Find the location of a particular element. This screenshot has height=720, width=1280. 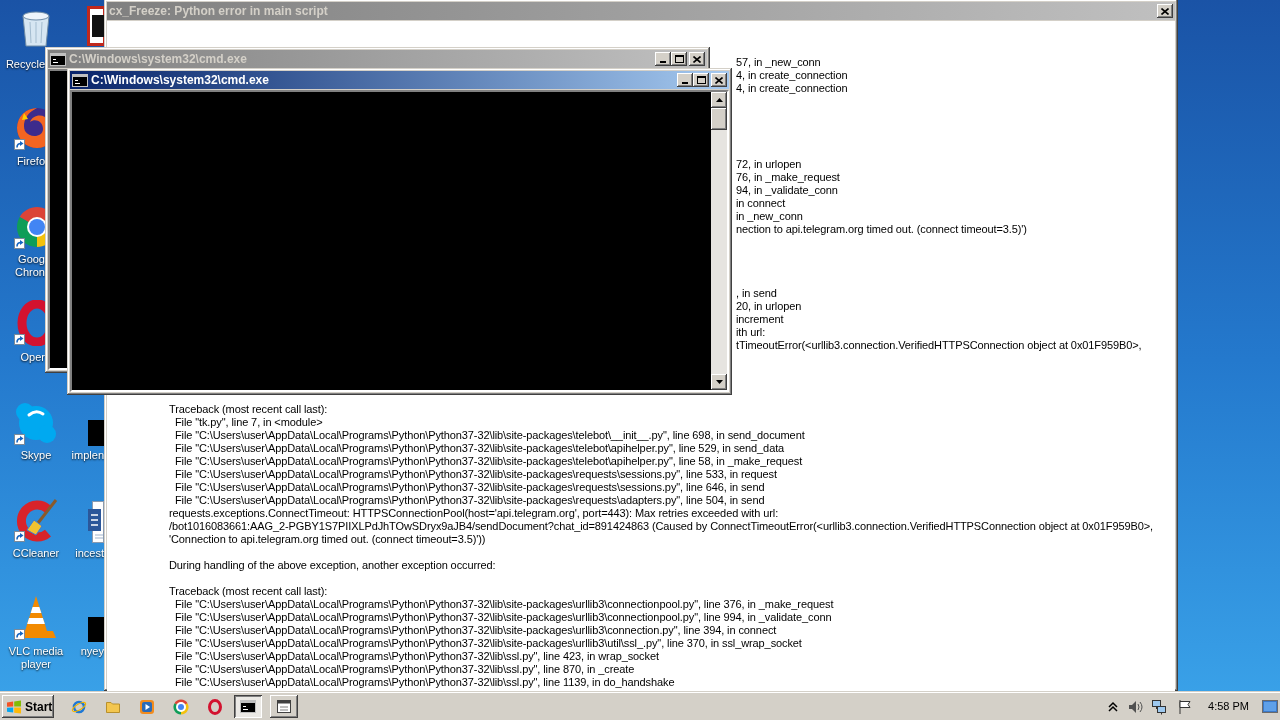

icon-label: Oper is located at coordinates (32, 357).